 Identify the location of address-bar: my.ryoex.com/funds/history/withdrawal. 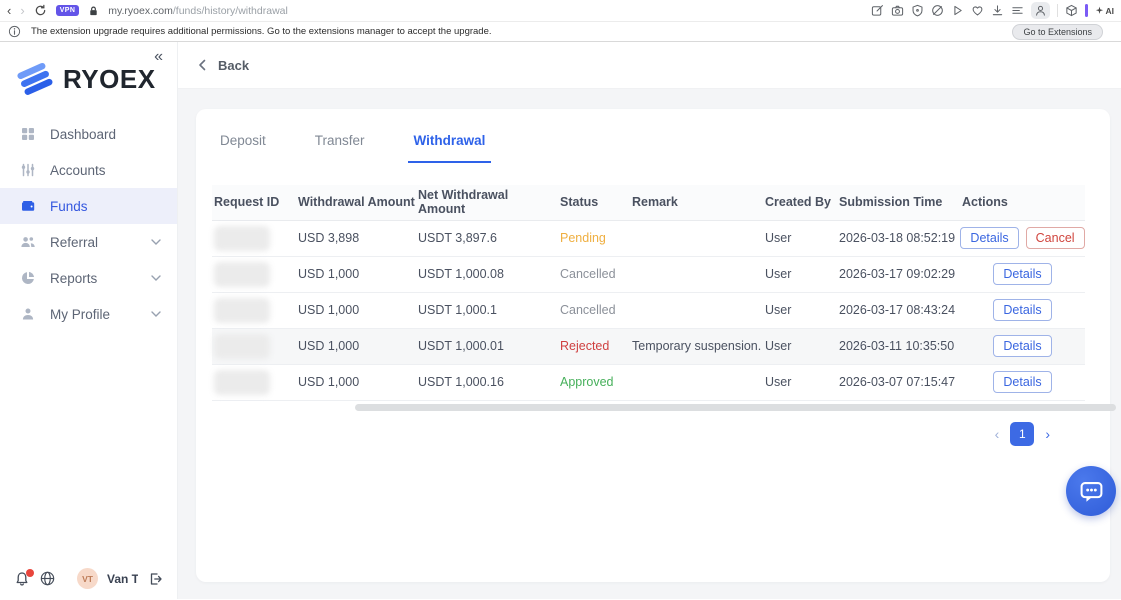
(198, 11).